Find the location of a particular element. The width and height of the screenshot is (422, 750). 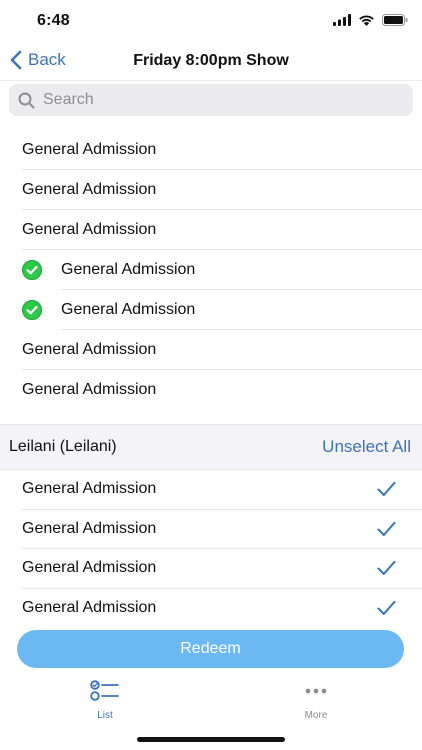

signal-icon is located at coordinates (342, 20).